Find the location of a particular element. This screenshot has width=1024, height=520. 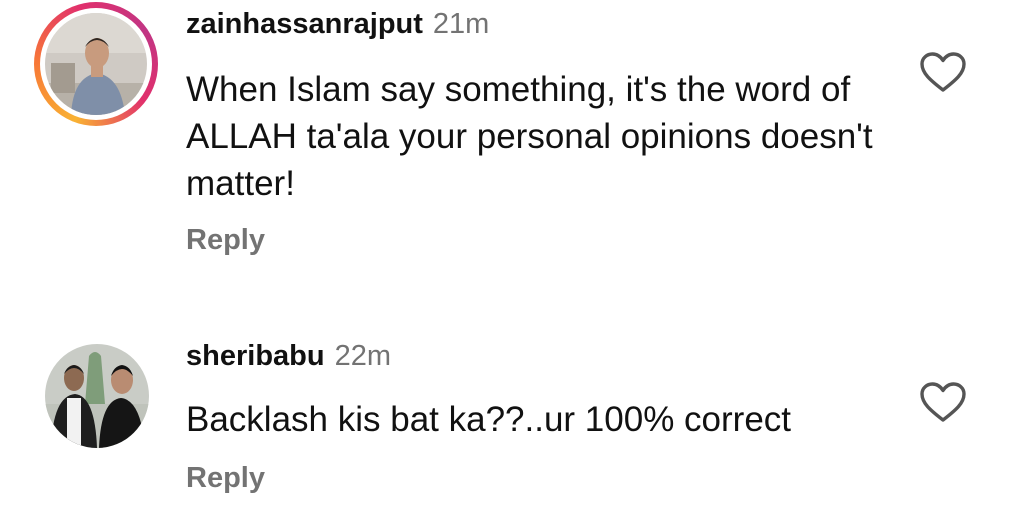

timestamp: 21m is located at coordinates (461, 24).